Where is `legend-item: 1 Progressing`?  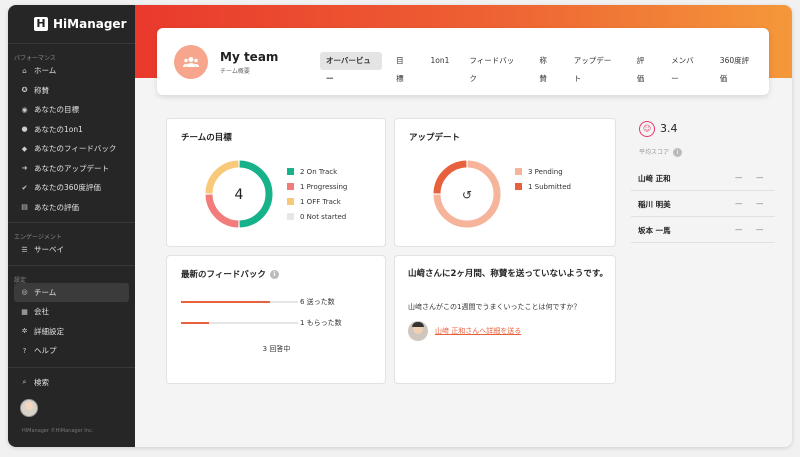 legend-item: 1 Progressing is located at coordinates (317, 186).